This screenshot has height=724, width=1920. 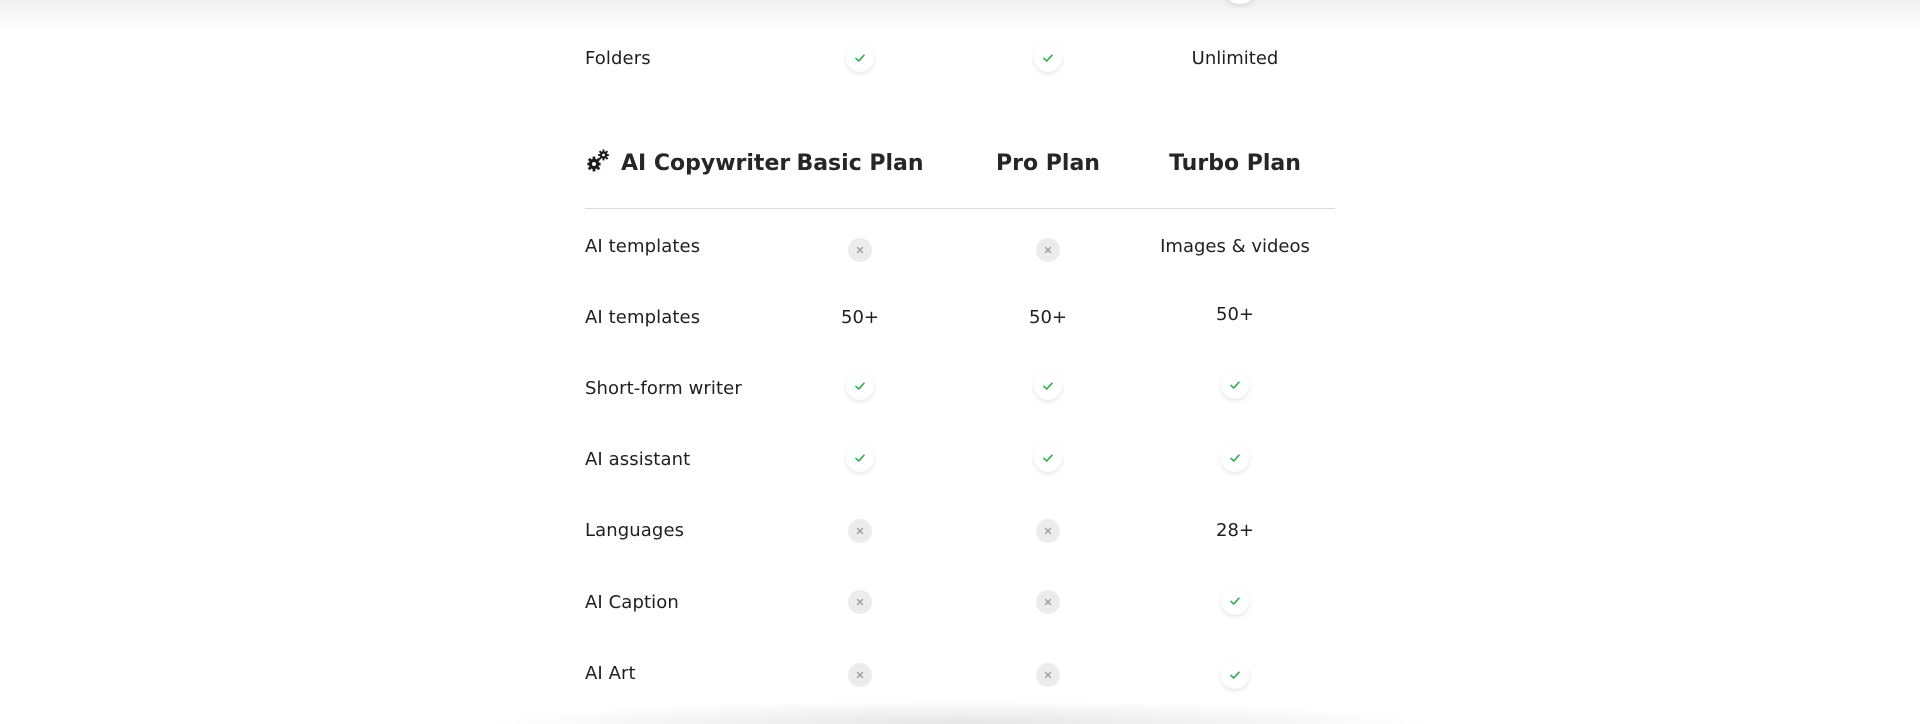 What do you see at coordinates (960, 712) in the screenshot?
I see `bottom-shadow` at bounding box center [960, 712].